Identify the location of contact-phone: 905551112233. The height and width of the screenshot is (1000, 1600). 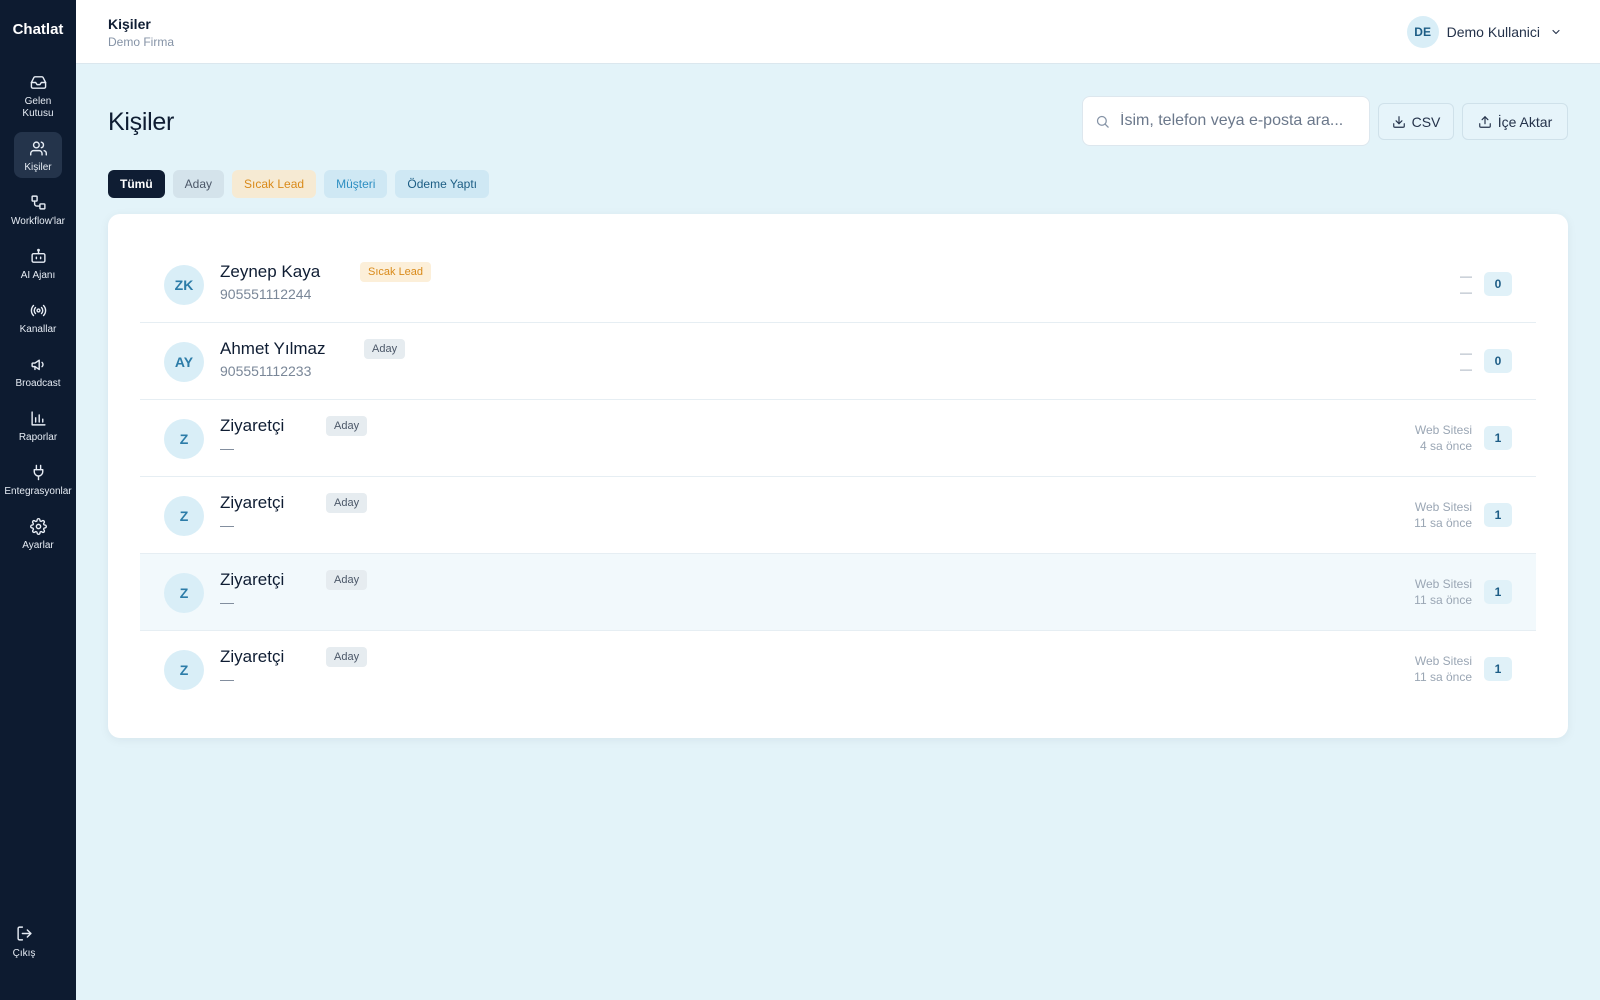
(266, 371).